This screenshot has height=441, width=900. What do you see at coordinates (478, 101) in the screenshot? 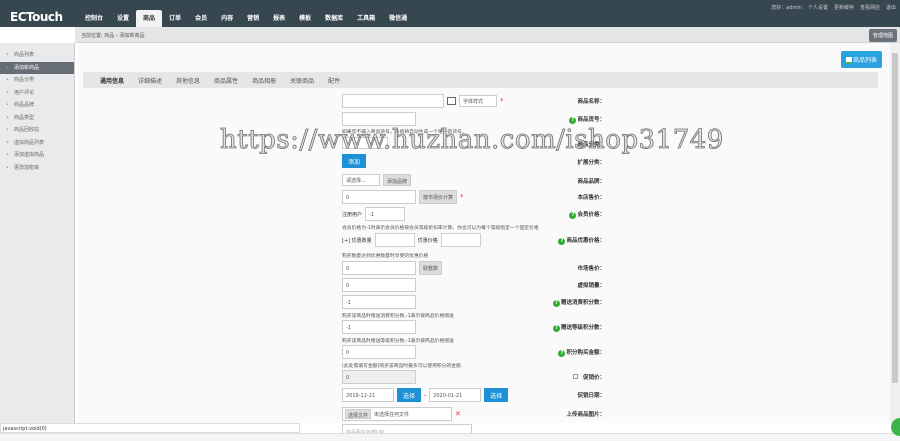
I see `font-style-select: 字体样式` at bounding box center [478, 101].